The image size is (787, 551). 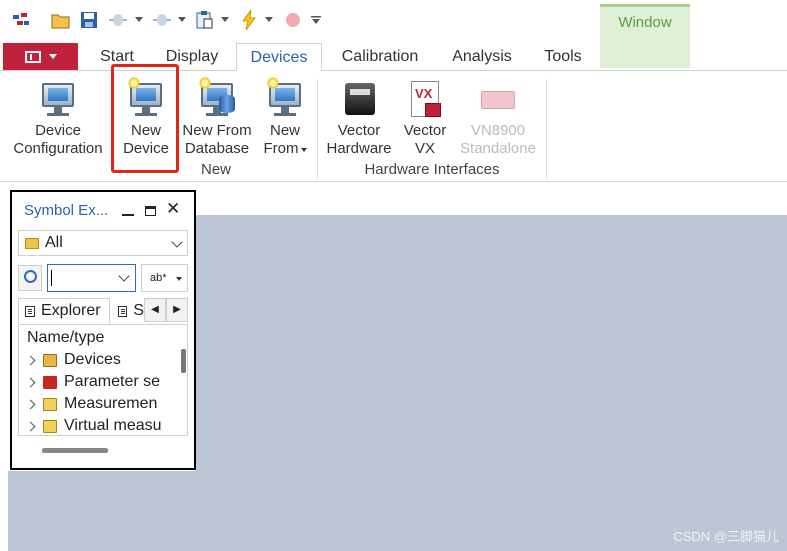 I want to click on device-configuration-button: Device Configuration, so click(x=58, y=117).